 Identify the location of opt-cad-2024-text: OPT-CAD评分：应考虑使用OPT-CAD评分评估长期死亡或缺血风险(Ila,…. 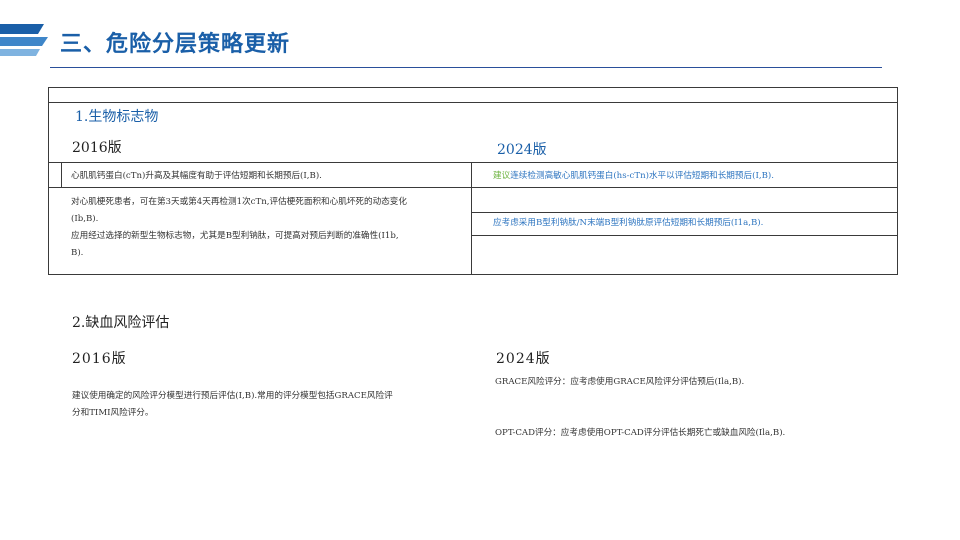
(640, 433).